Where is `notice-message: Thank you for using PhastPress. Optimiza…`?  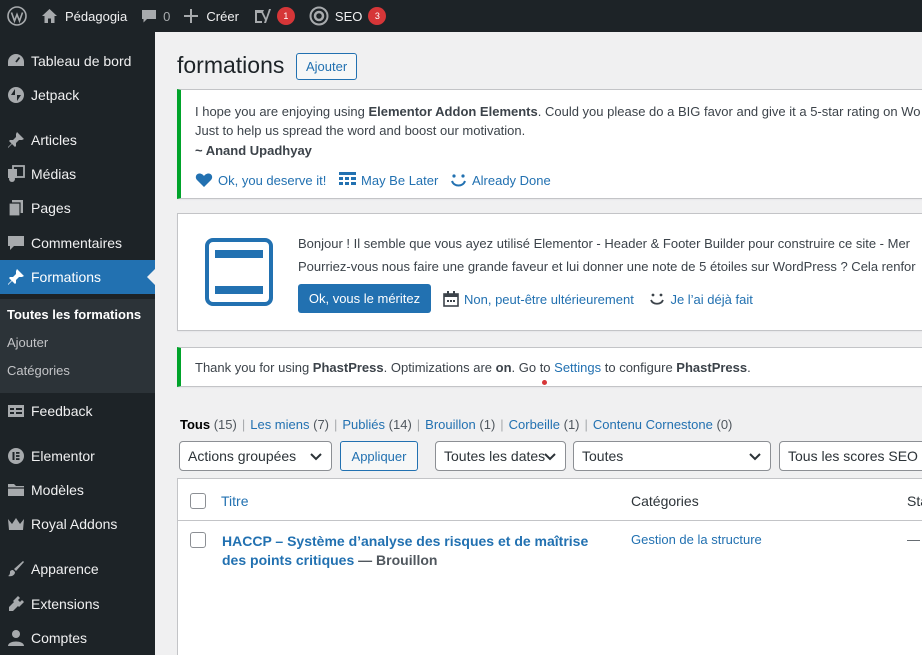
notice-message: Thank you for using PhastPress. Optimiza… is located at coordinates (473, 367).